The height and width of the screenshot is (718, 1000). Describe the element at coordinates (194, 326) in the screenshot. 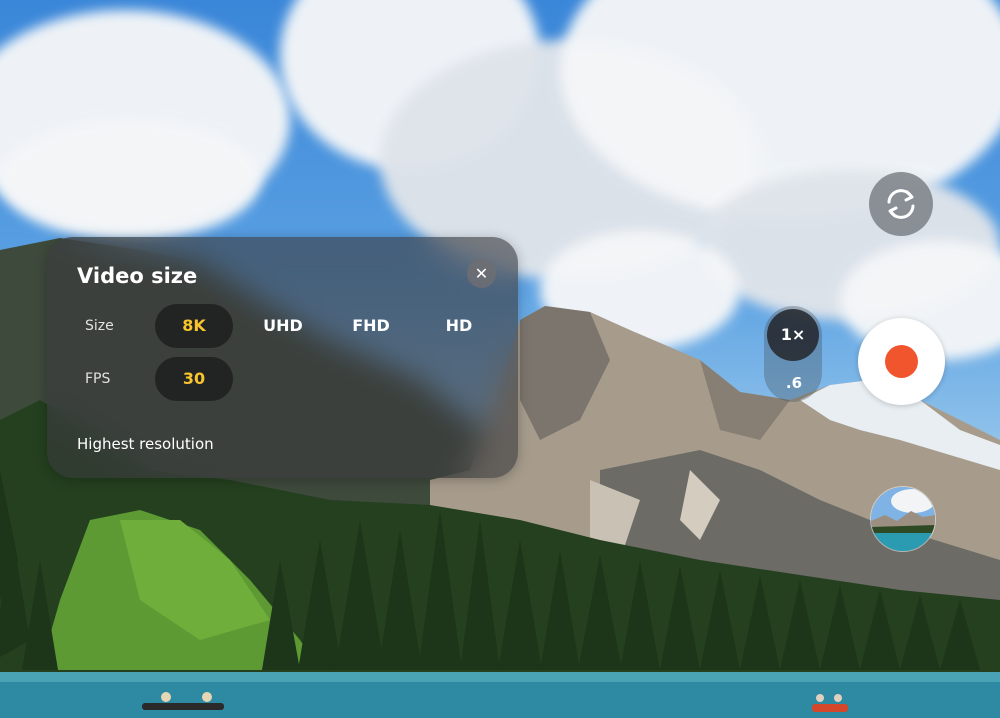

I see `size-option-8k: 8K` at that location.